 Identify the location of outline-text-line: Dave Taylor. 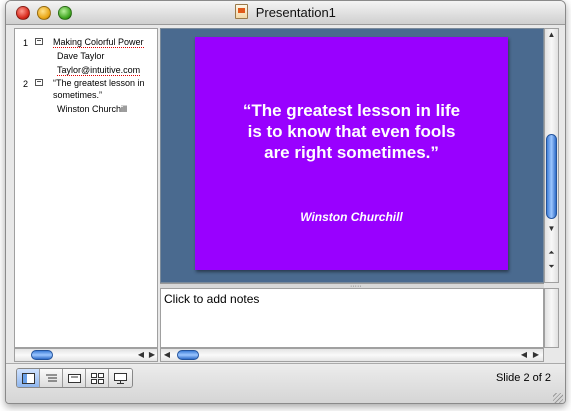
(80, 56).